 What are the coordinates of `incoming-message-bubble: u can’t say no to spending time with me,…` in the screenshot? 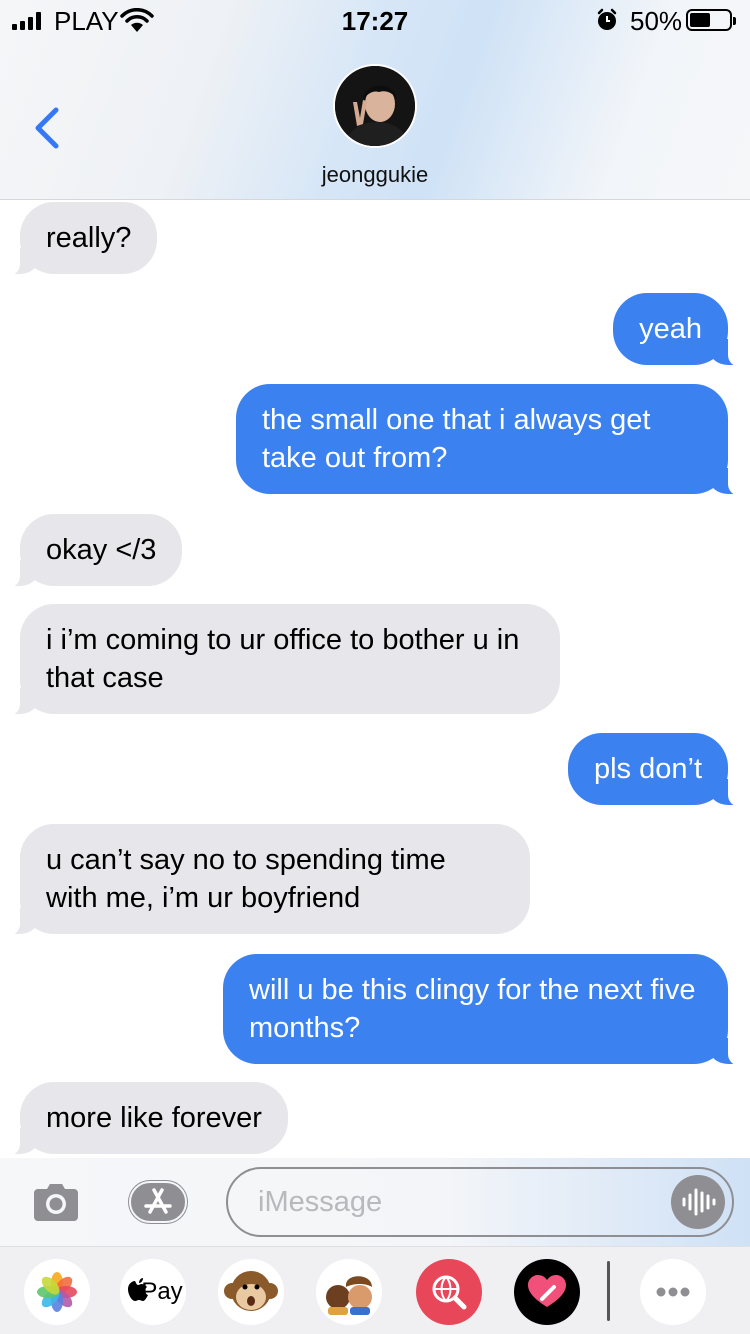 It's located at (265, 880).